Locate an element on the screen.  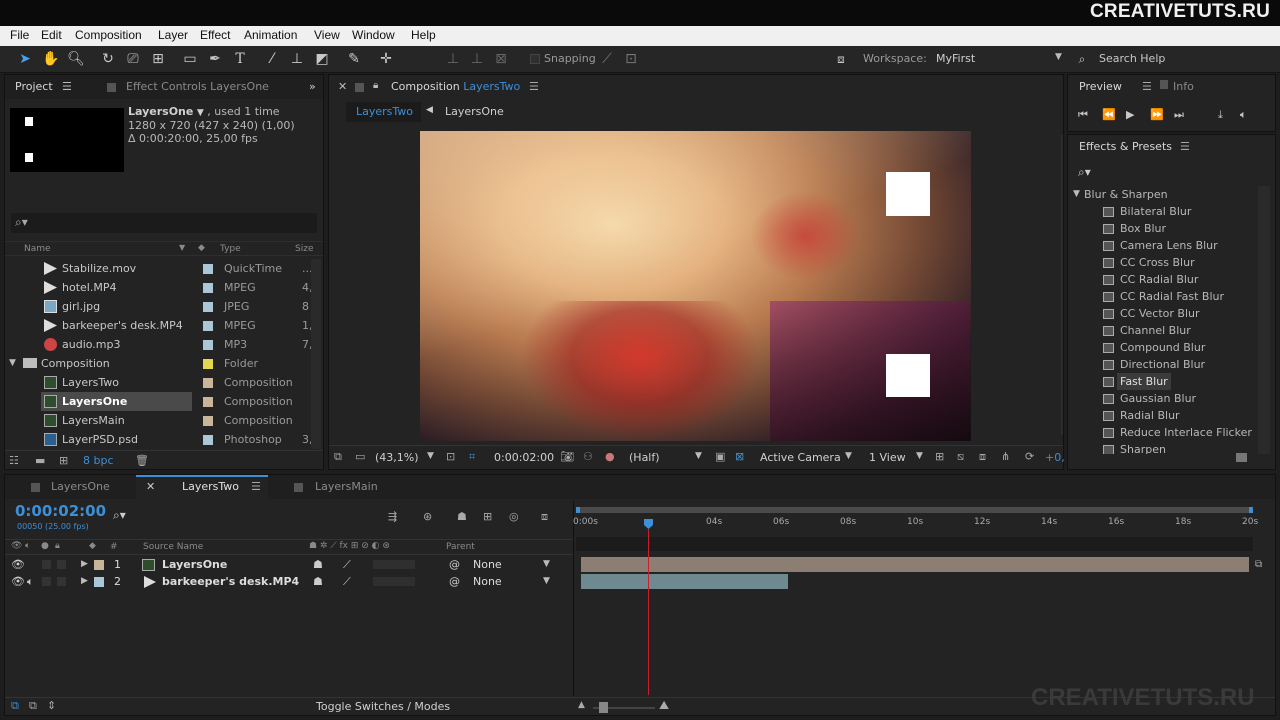
world-axis-icon: ⊥ is located at coordinates (477, 59).